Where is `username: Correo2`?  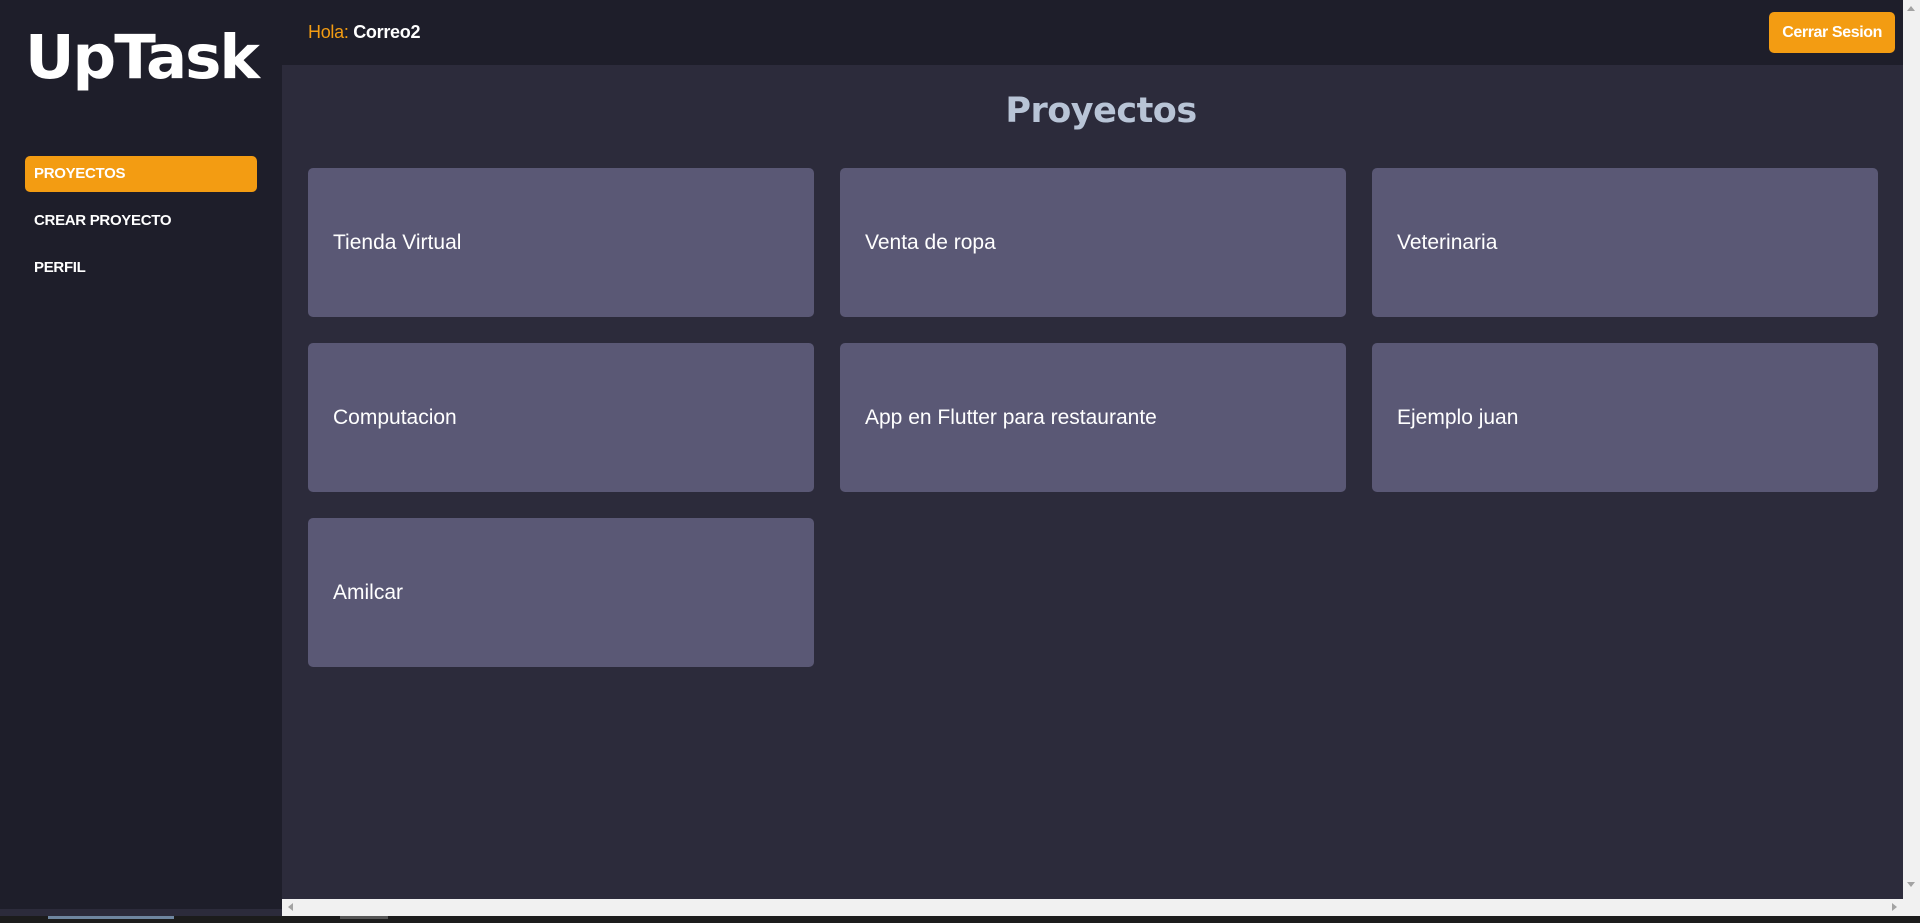
username: Correo2 is located at coordinates (387, 32).